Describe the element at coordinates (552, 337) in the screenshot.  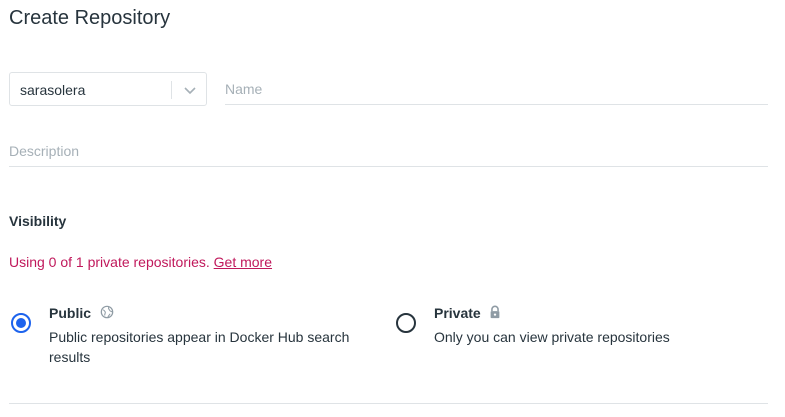
I see `private-option-description: Only you can view private repositories` at that location.